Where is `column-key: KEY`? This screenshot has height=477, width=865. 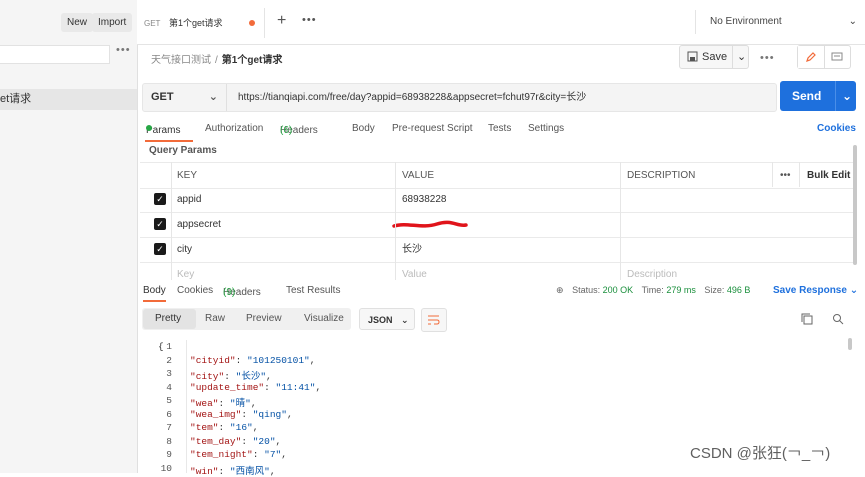
column-key: KEY is located at coordinates (187, 175).